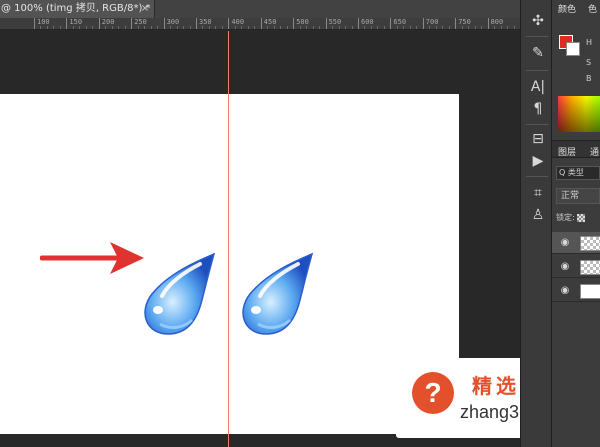 This screenshot has width=600, height=447. Describe the element at coordinates (579, 114) in the screenshot. I see `color-spectrum` at that location.